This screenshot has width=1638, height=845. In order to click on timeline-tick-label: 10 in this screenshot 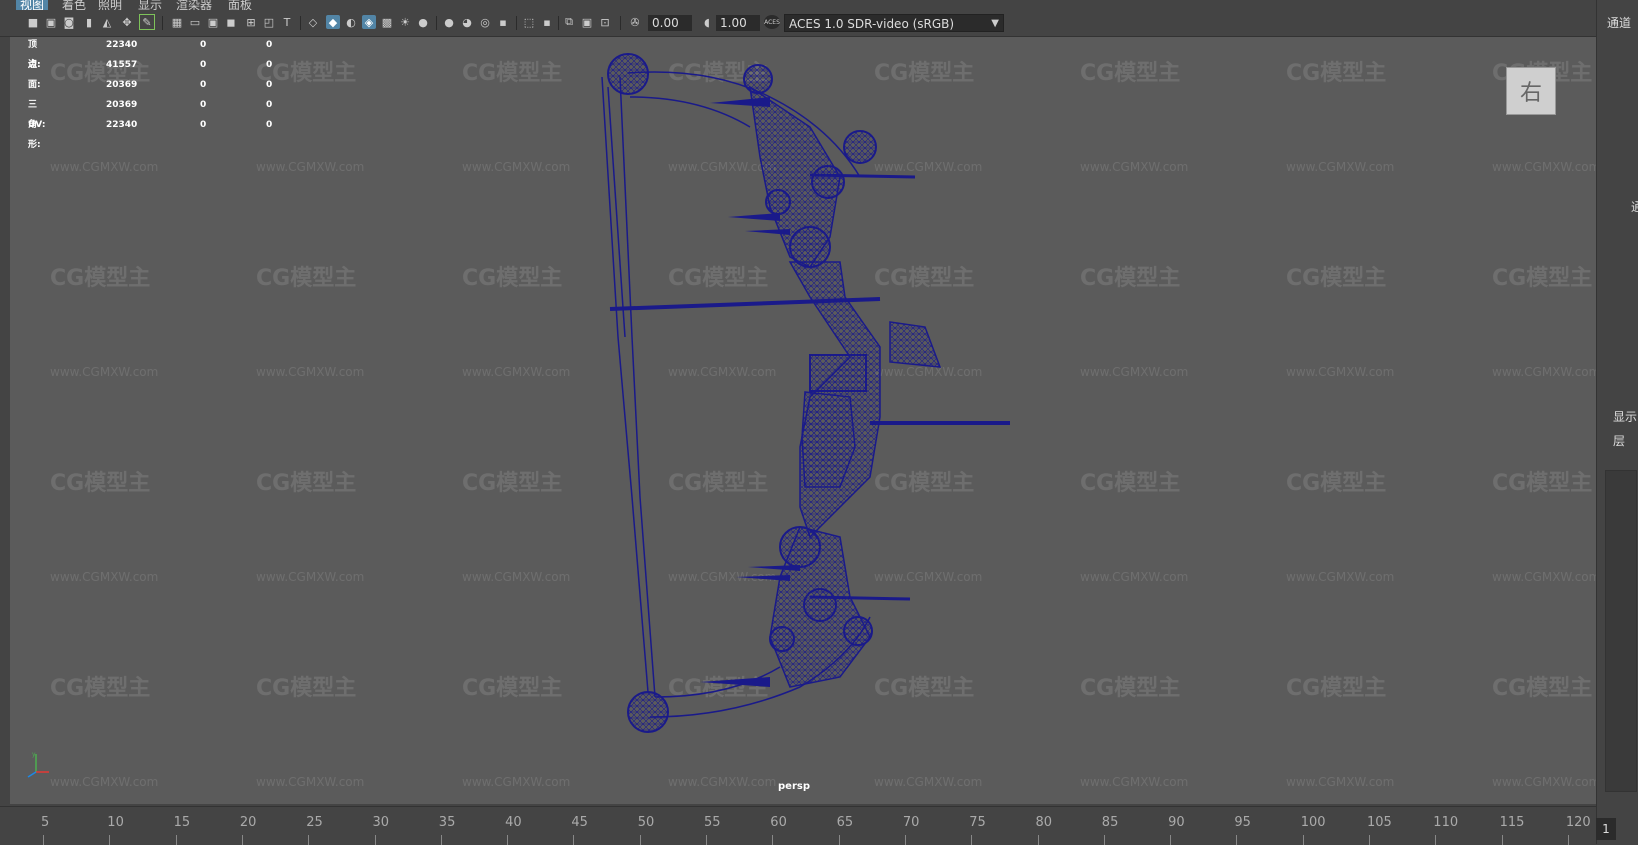, I will do `click(115, 822)`.